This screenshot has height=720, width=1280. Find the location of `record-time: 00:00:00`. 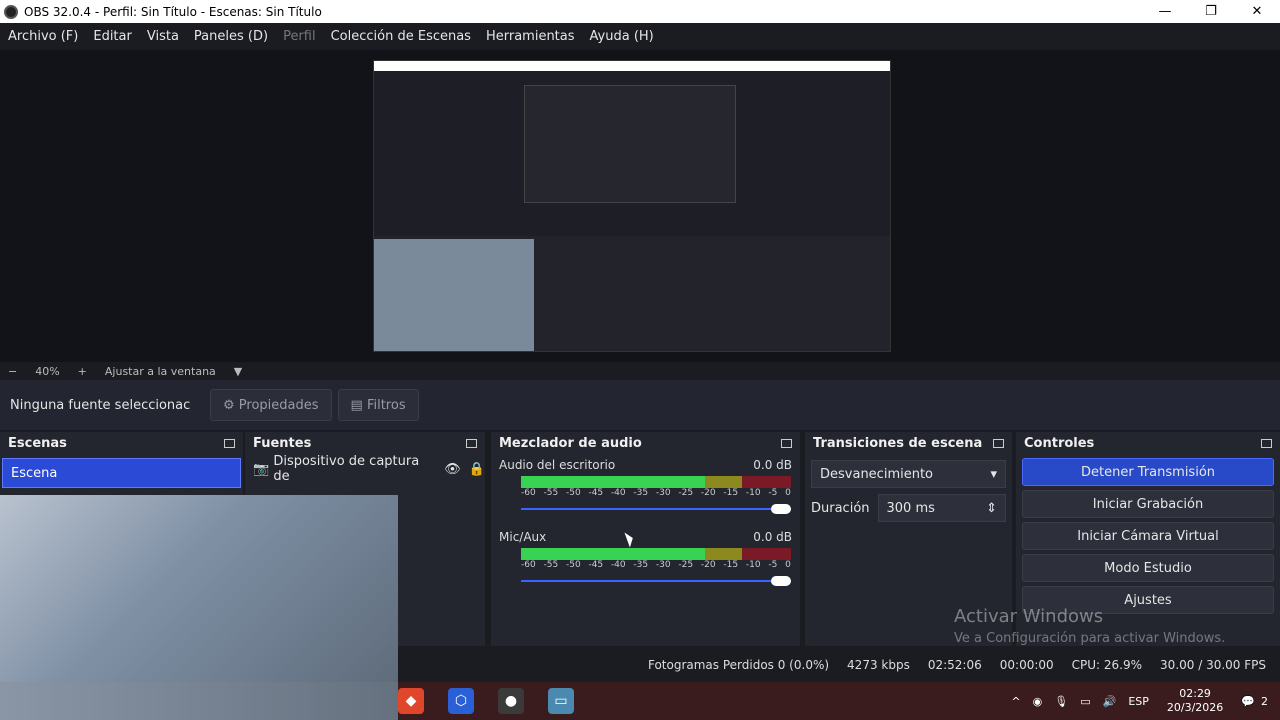

record-time: 00:00:00 is located at coordinates (1026, 665).